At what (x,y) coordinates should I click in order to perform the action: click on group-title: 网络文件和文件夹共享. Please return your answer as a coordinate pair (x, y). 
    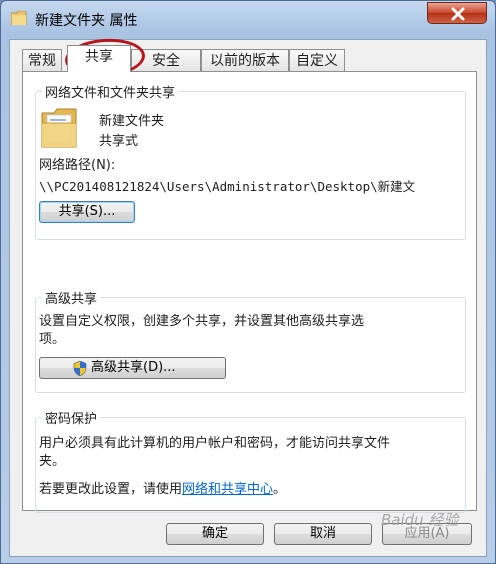
    Looking at the image, I should click on (110, 91).